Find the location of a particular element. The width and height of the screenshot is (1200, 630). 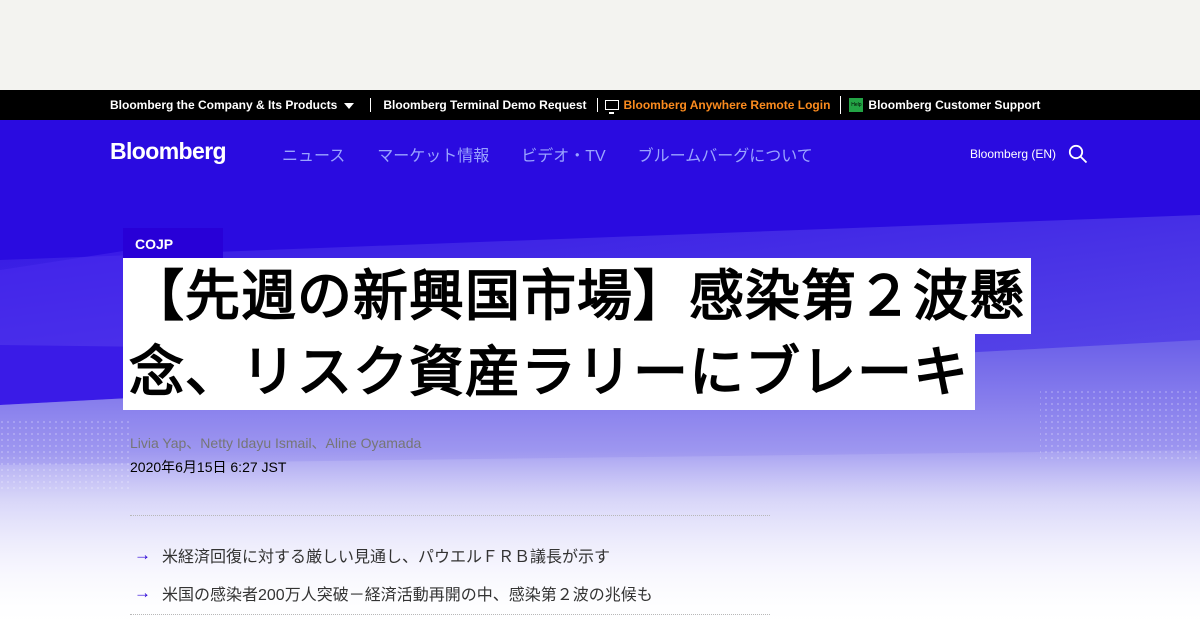

list-item: → 米経済回復に対する厳しい見通し、パウエルＦＲＢ議長が示す is located at coordinates (450, 555).